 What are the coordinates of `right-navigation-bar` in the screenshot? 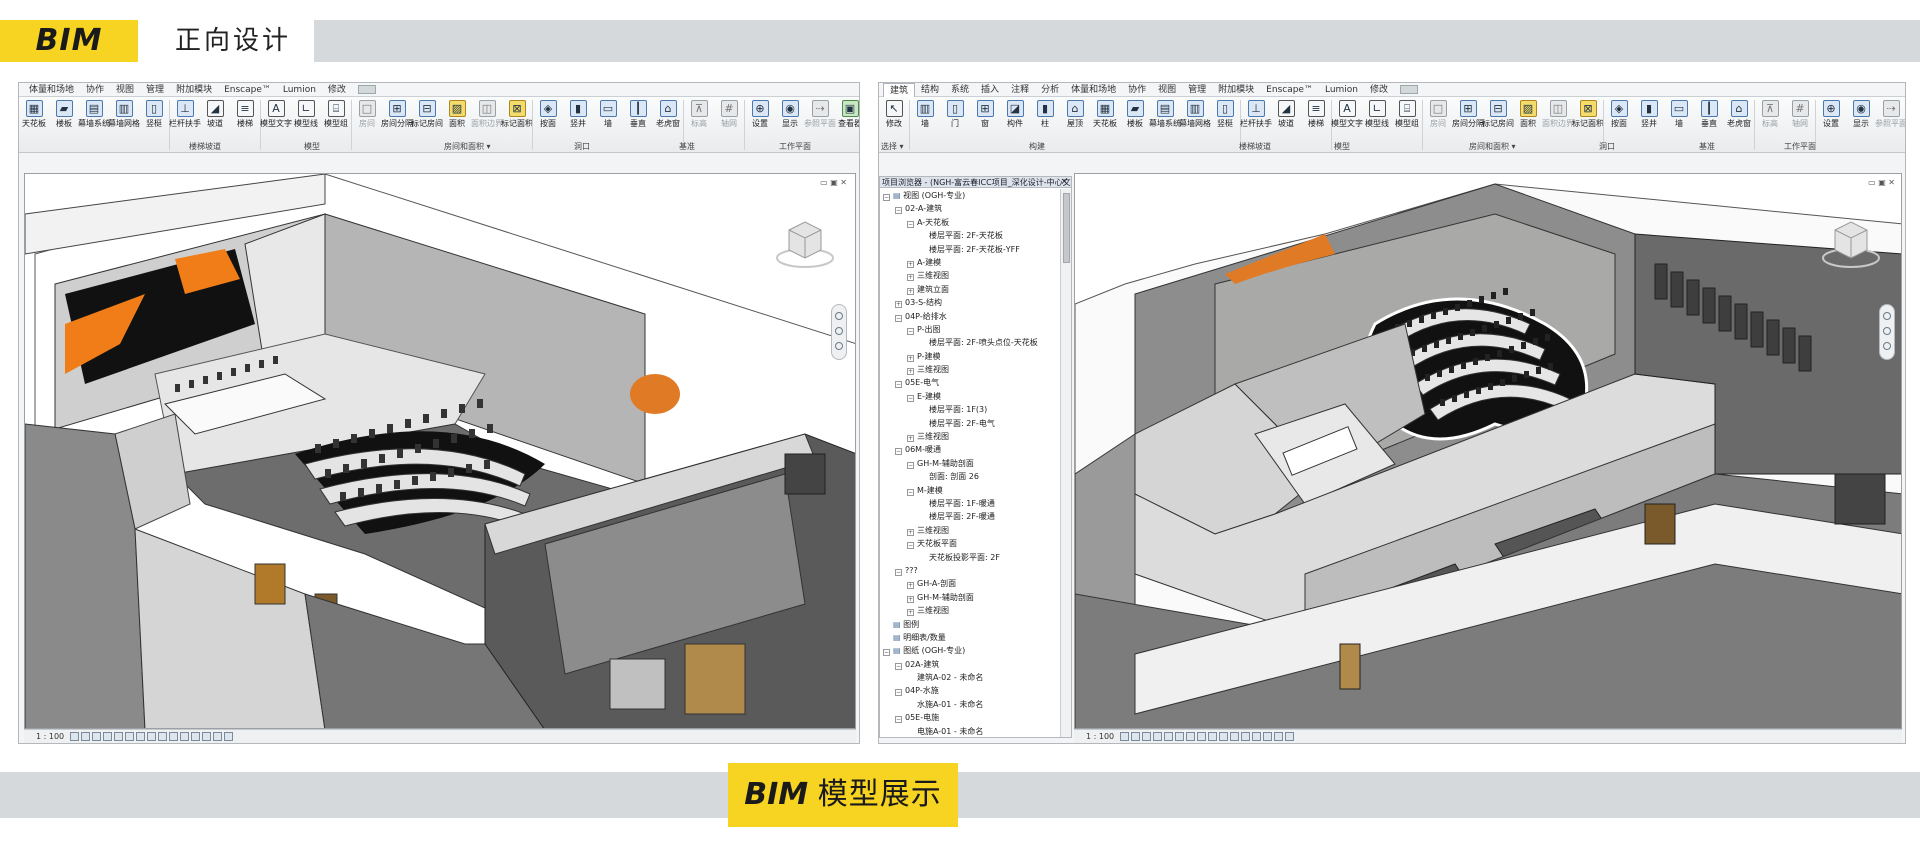 It's located at (1887, 332).